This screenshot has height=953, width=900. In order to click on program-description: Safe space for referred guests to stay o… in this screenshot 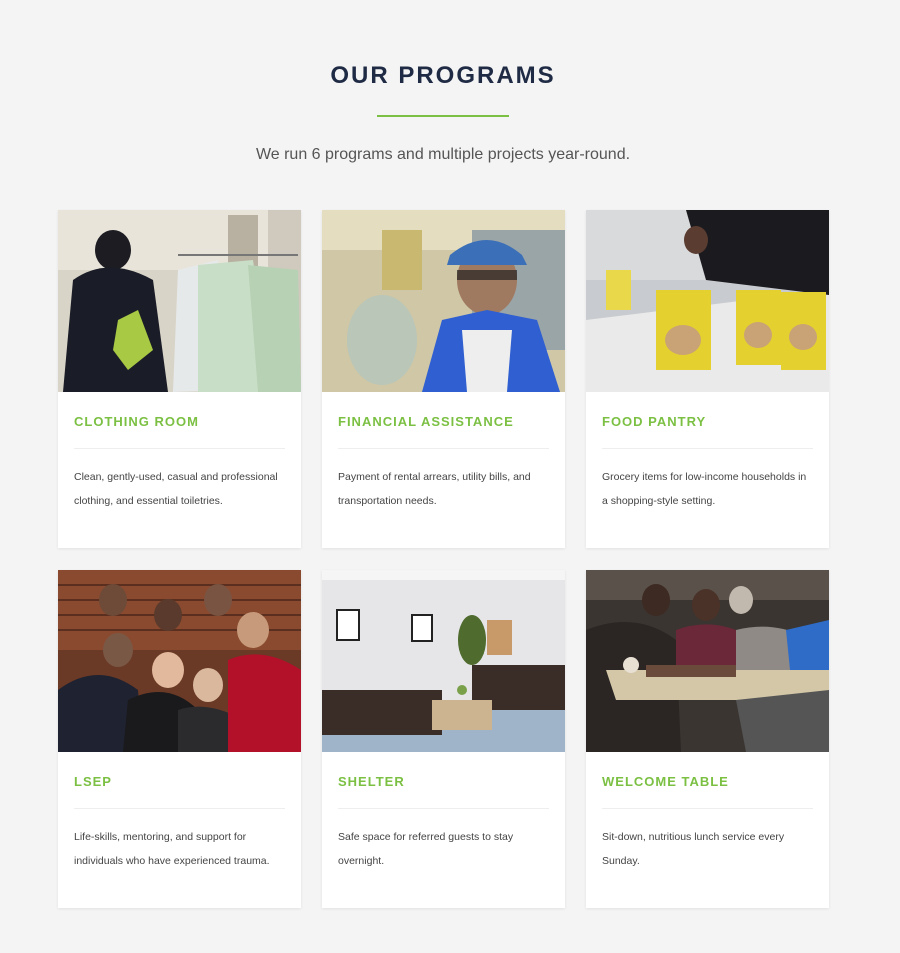, I will do `click(426, 849)`.